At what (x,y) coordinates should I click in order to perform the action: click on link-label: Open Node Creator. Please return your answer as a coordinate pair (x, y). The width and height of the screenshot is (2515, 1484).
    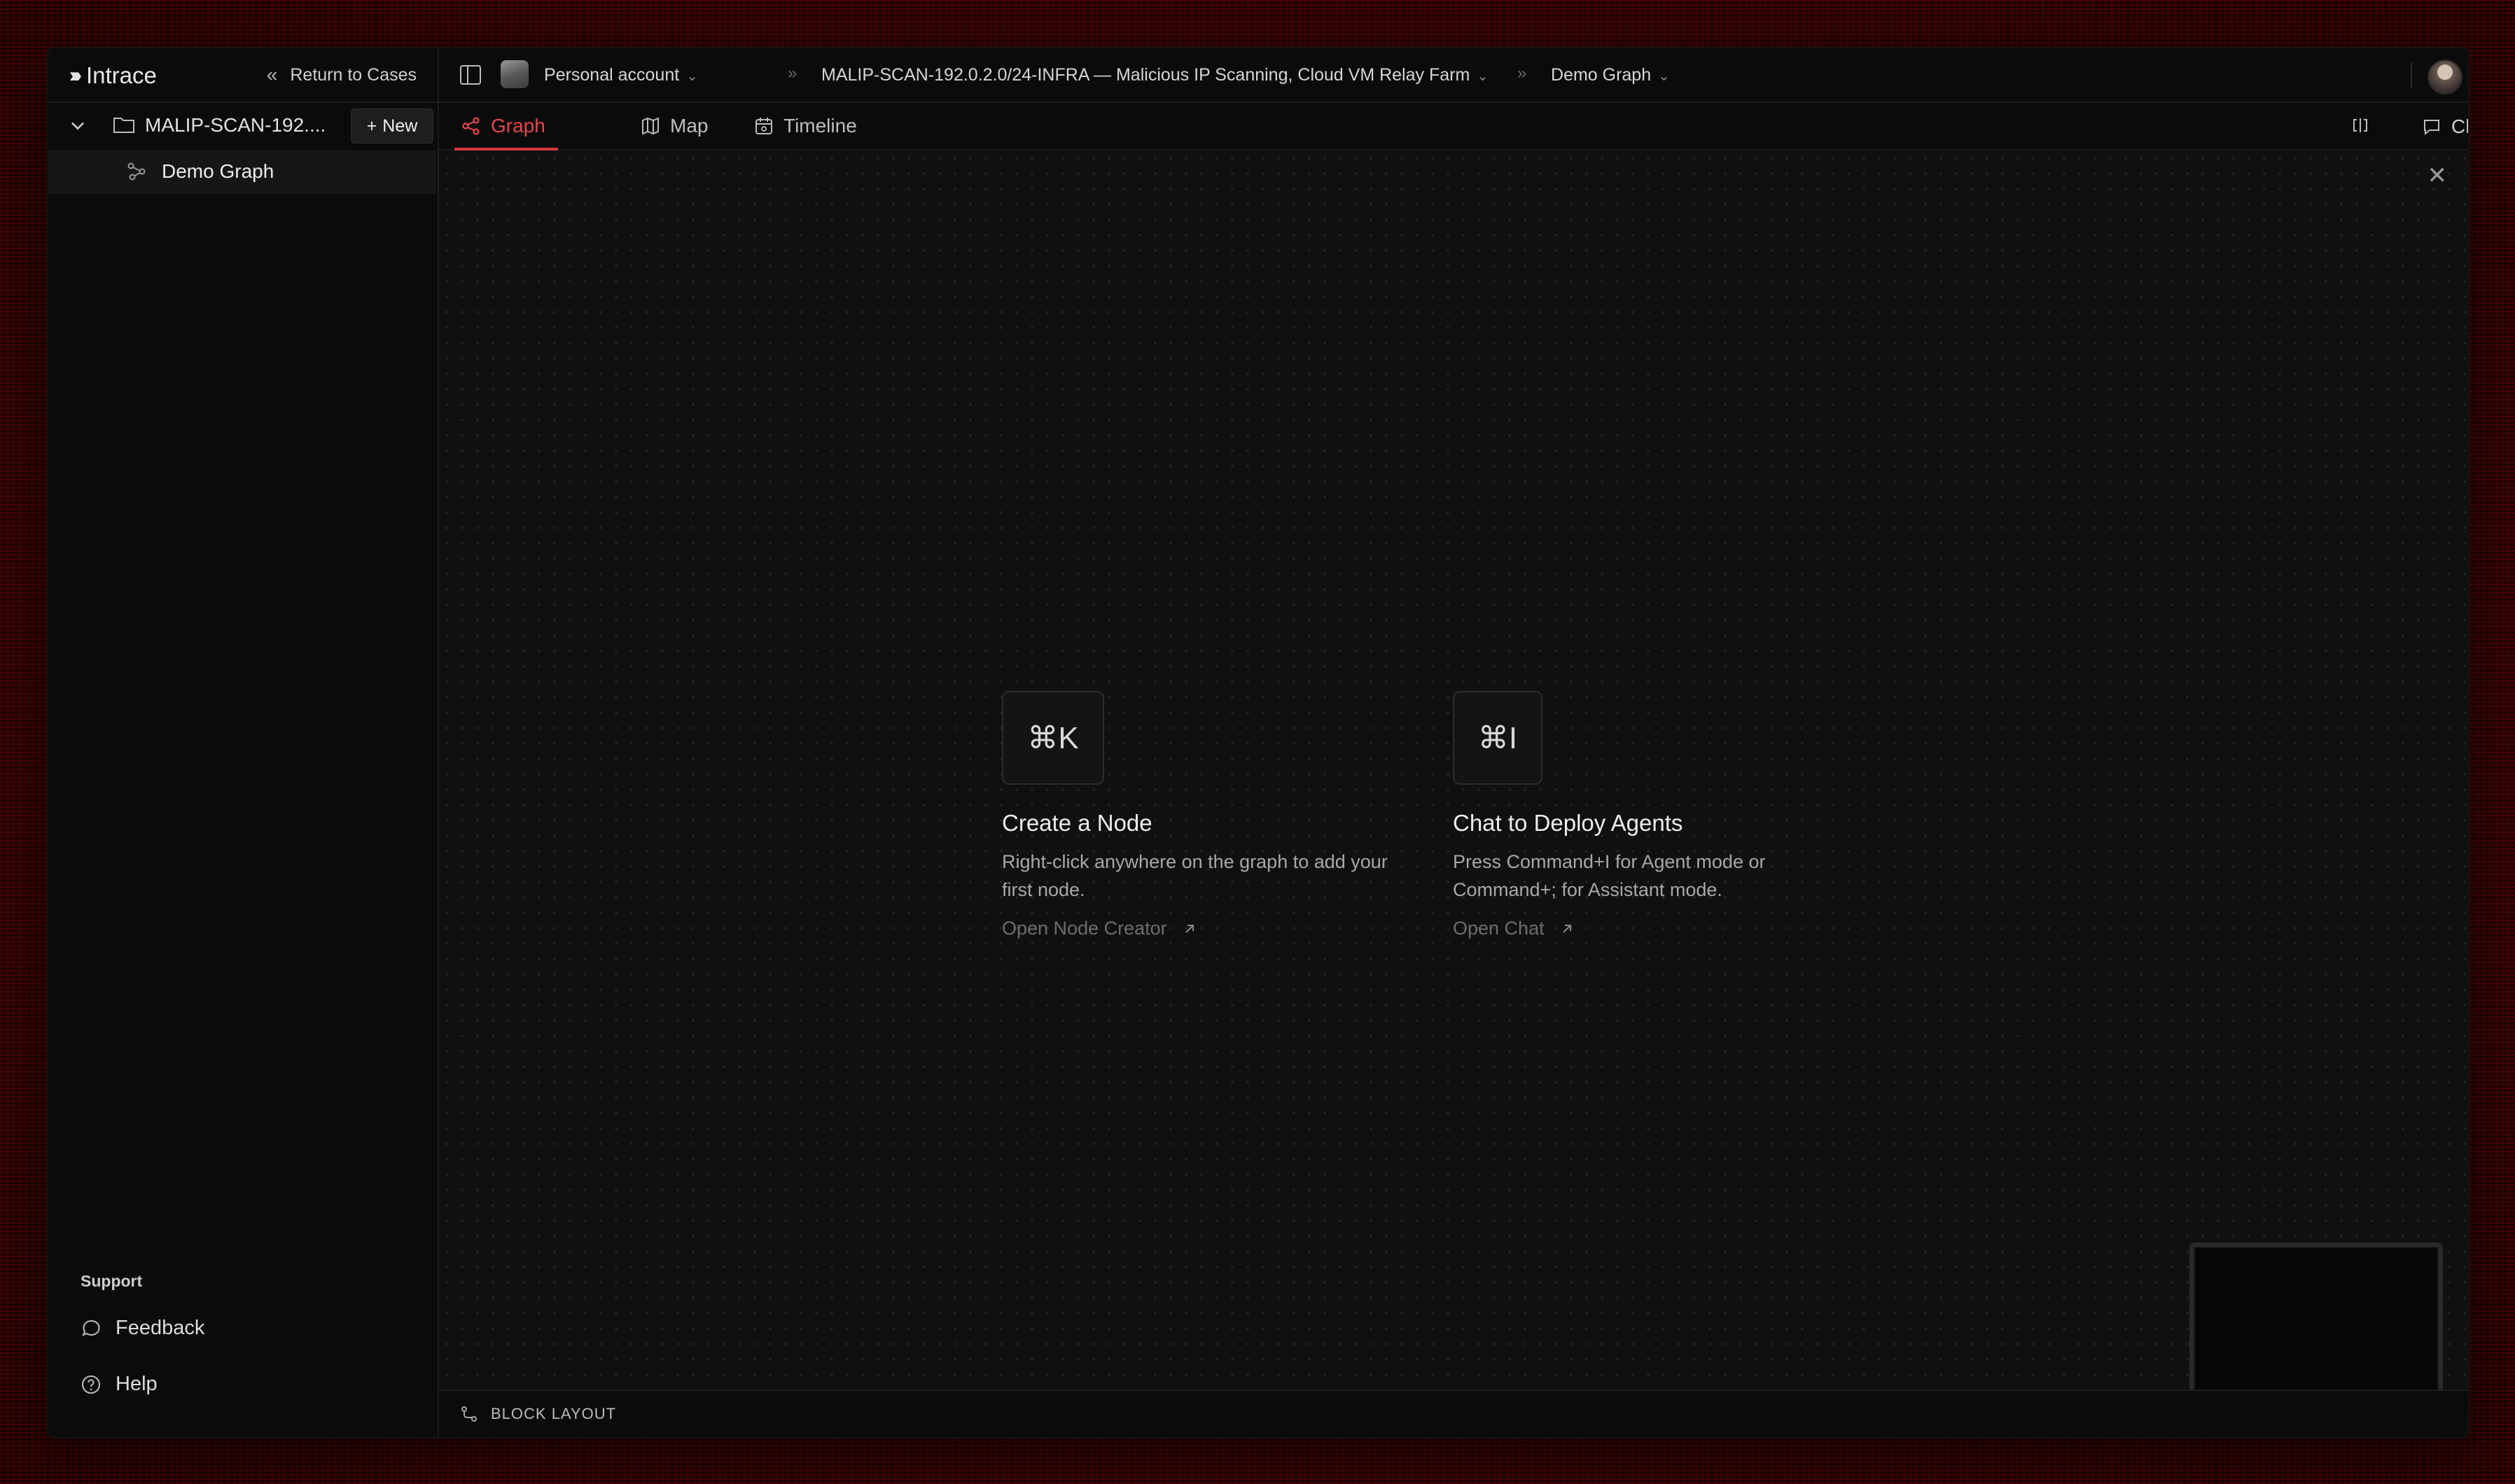
    Looking at the image, I should click on (1084, 928).